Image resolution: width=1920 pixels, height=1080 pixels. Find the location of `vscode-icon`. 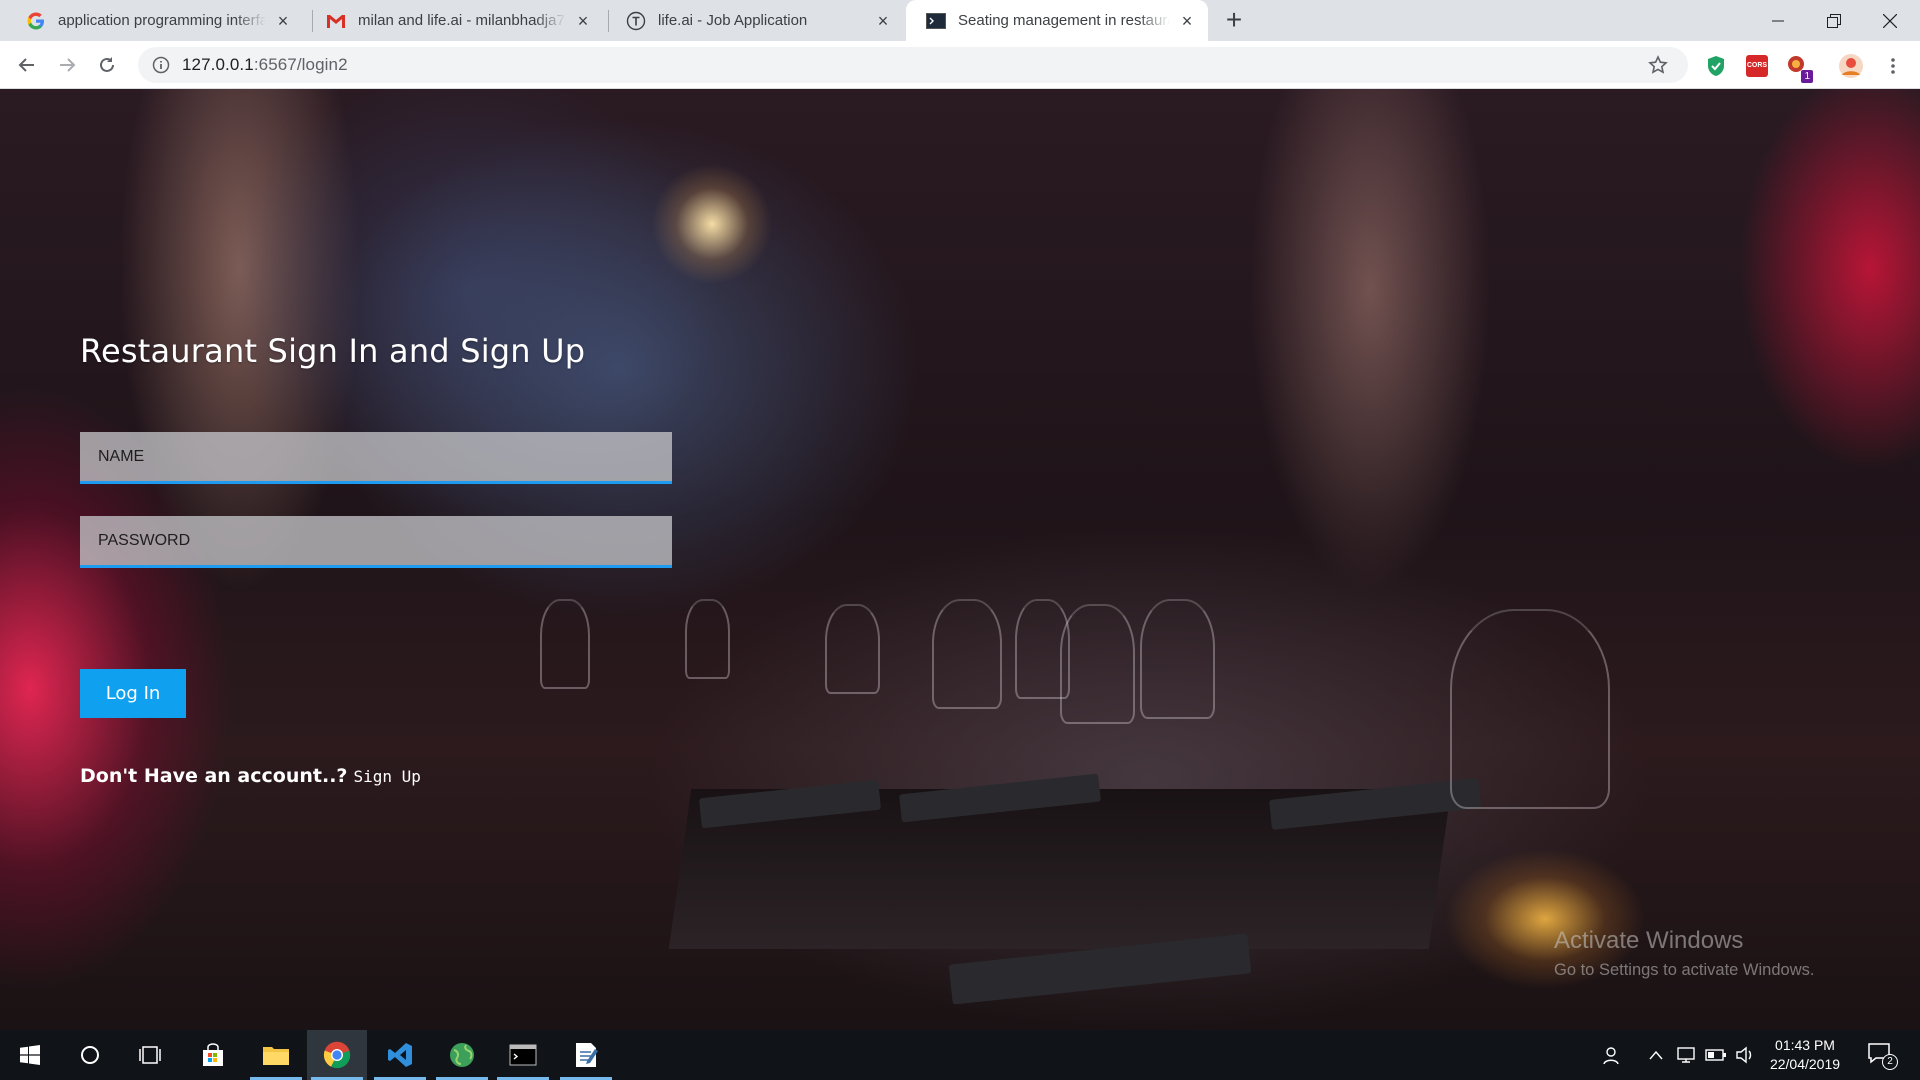

vscode-icon is located at coordinates (400, 1055).